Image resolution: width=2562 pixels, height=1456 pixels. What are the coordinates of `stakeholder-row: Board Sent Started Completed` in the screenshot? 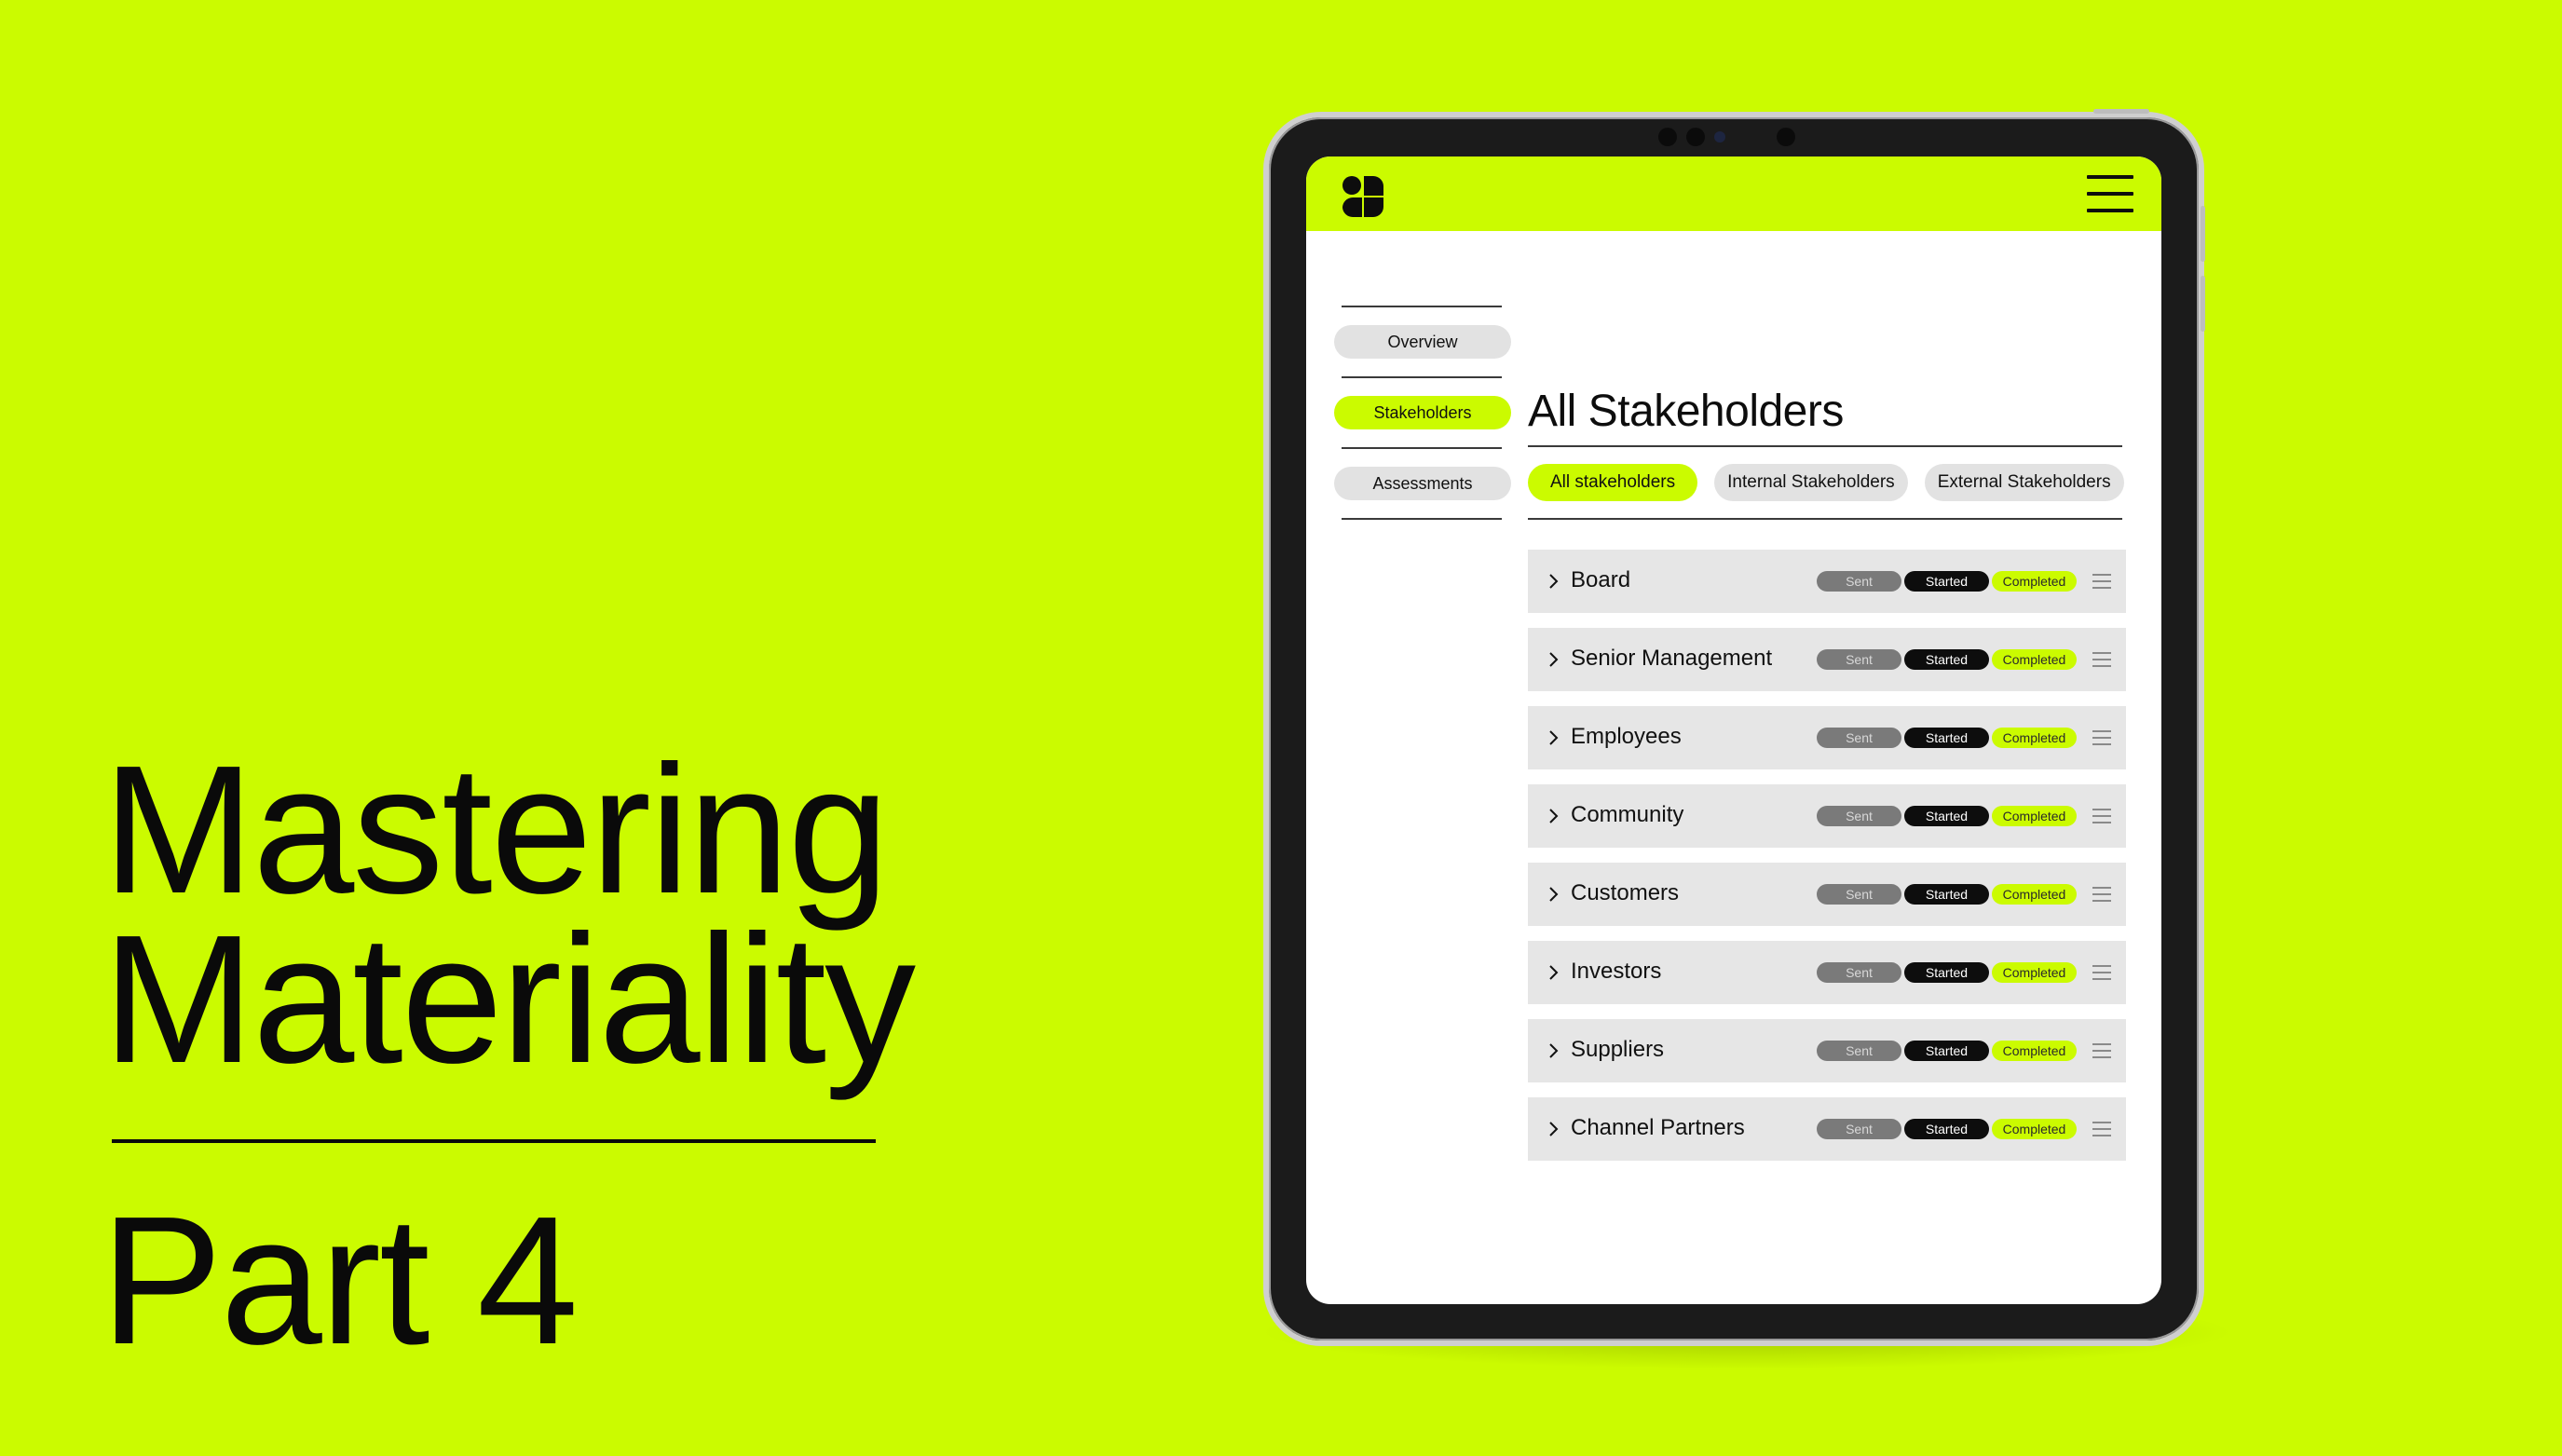 It's located at (1827, 581).